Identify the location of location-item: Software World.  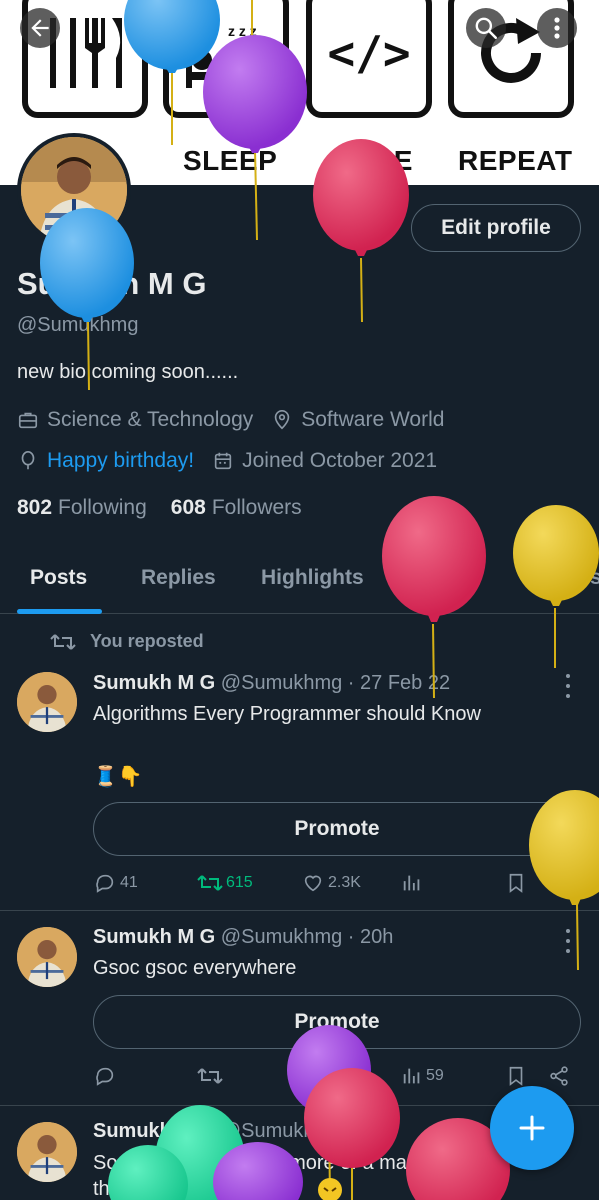
(357, 420).